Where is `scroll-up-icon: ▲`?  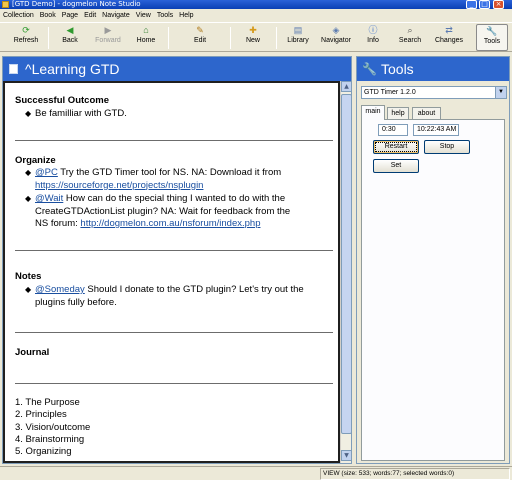 scroll-up-icon: ▲ is located at coordinates (346, 86).